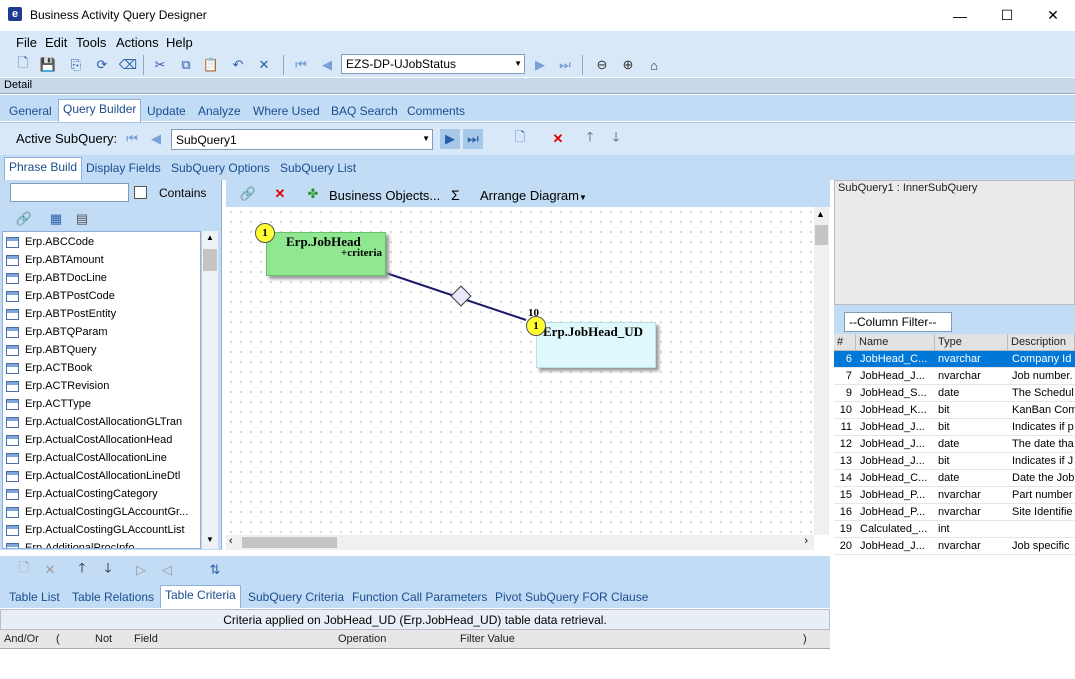  I want to click on table-node-jobhead: Erp.JobHead +criteria, so click(326, 254).